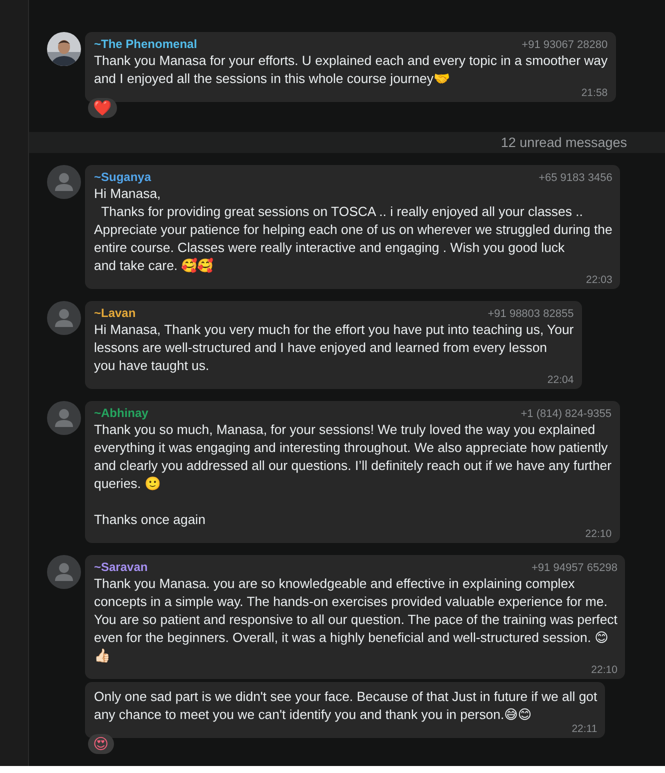 This screenshot has width=665, height=773. I want to click on phone-number: +1 (814) 824-9355, so click(566, 414).